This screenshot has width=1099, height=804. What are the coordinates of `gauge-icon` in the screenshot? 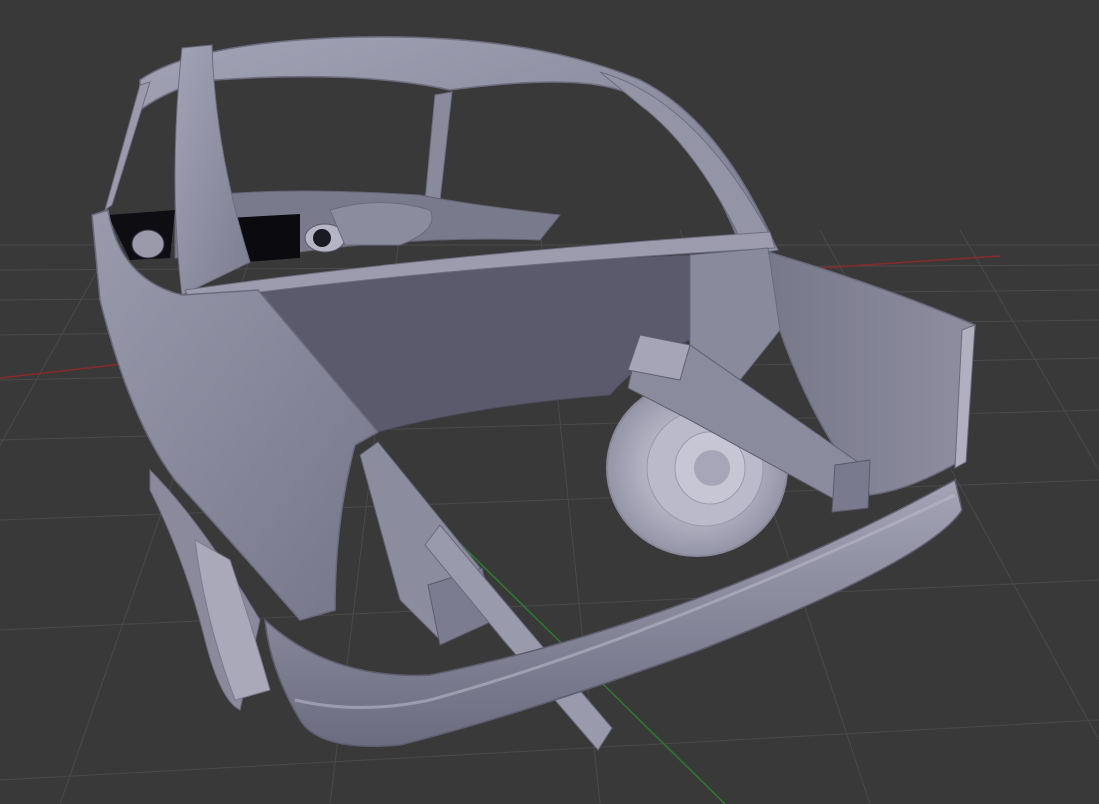 It's located at (148, 244).